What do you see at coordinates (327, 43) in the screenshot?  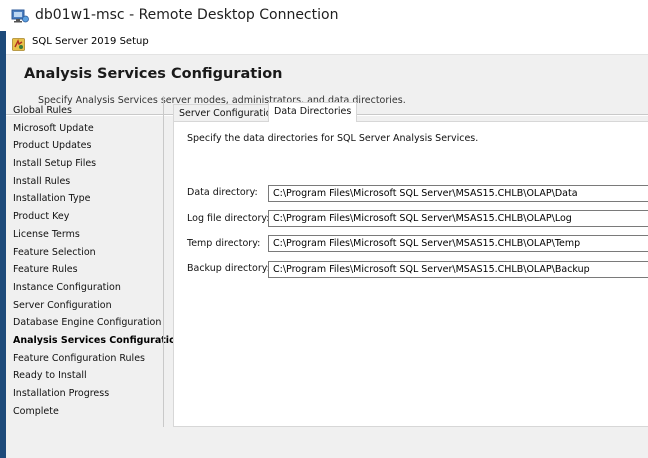 I see `setup-titlebar: SQL Server 2019 Setup` at bounding box center [327, 43].